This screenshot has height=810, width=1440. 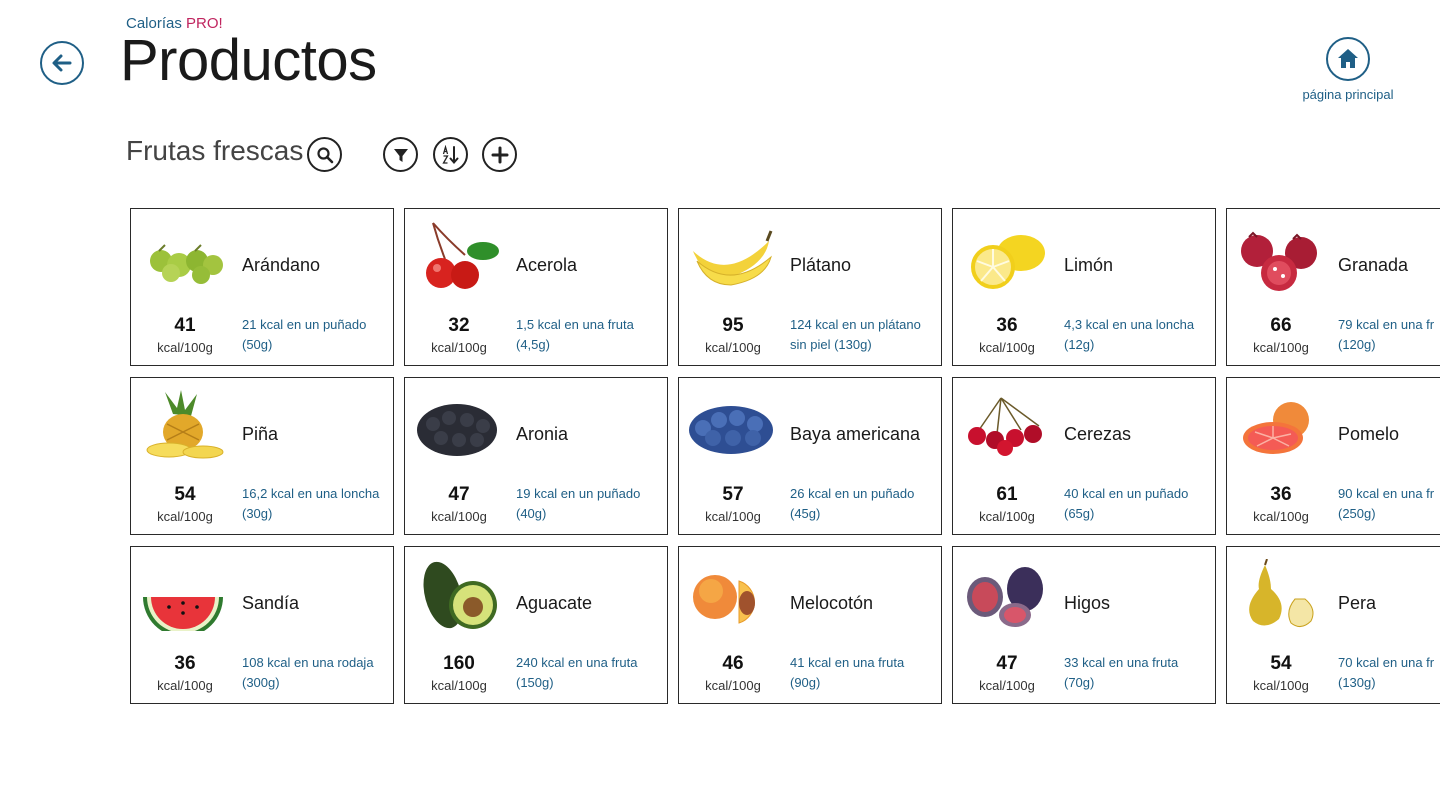 I want to click on watermelon-icon, so click(x=184, y=595).